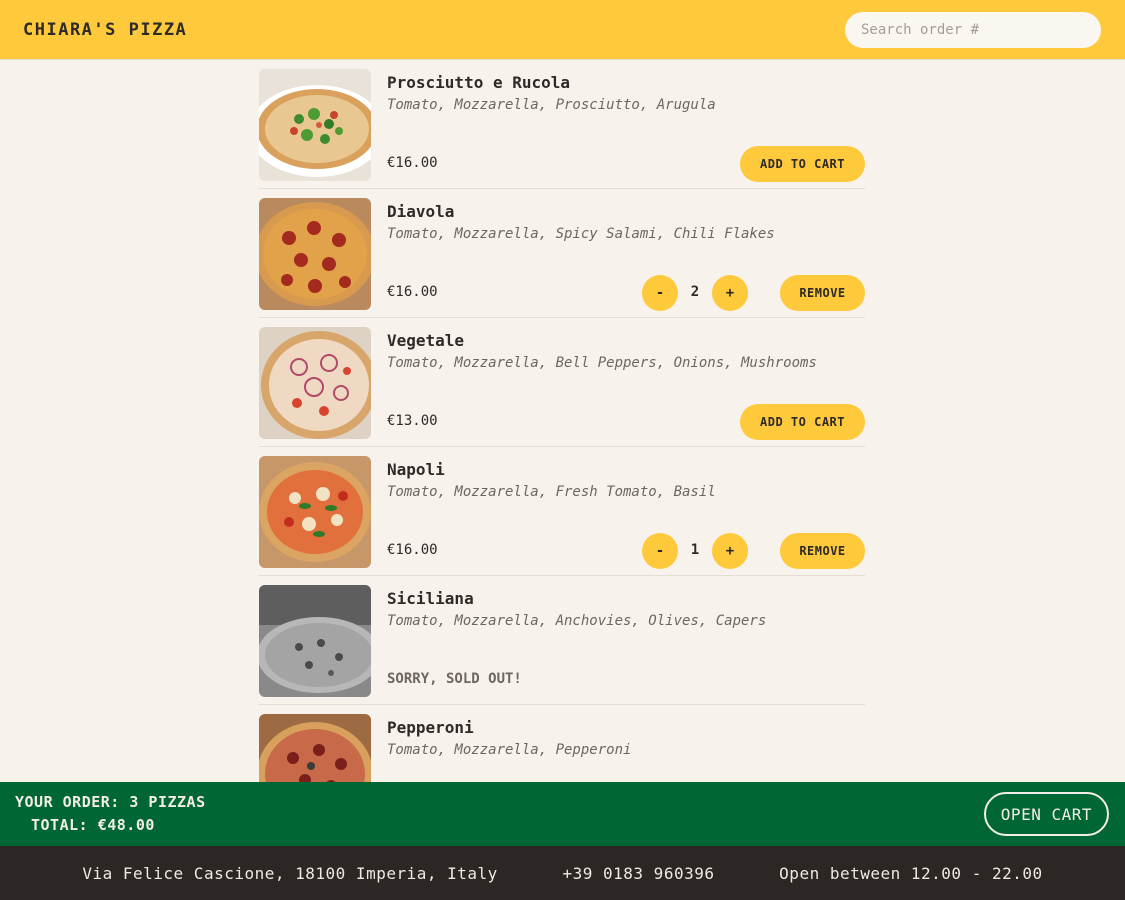 The width and height of the screenshot is (1125, 900). Describe the element at coordinates (551, 105) in the screenshot. I see `pizza-ingredients: Tomato, Mozzarella, Prosciutto, Arugula` at that location.